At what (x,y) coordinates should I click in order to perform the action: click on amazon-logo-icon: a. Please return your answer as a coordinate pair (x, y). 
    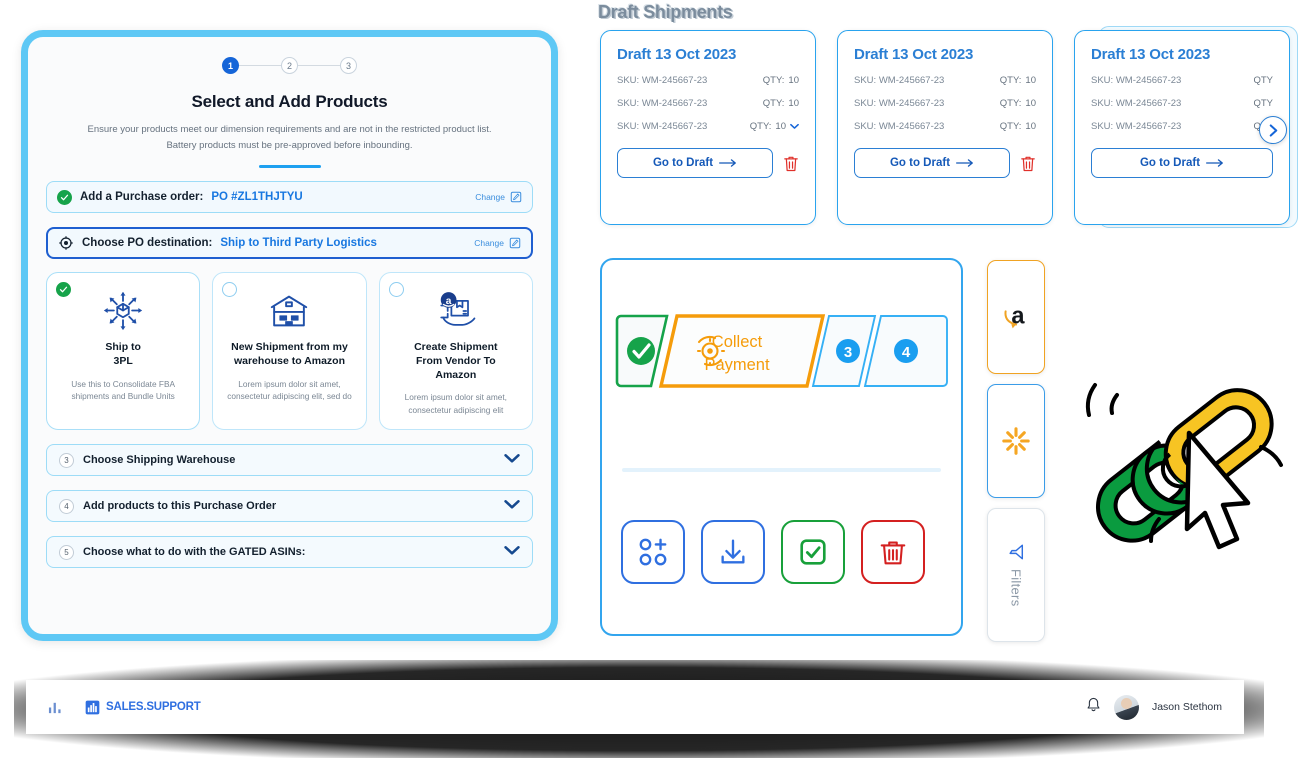
    Looking at the image, I should click on (1014, 317).